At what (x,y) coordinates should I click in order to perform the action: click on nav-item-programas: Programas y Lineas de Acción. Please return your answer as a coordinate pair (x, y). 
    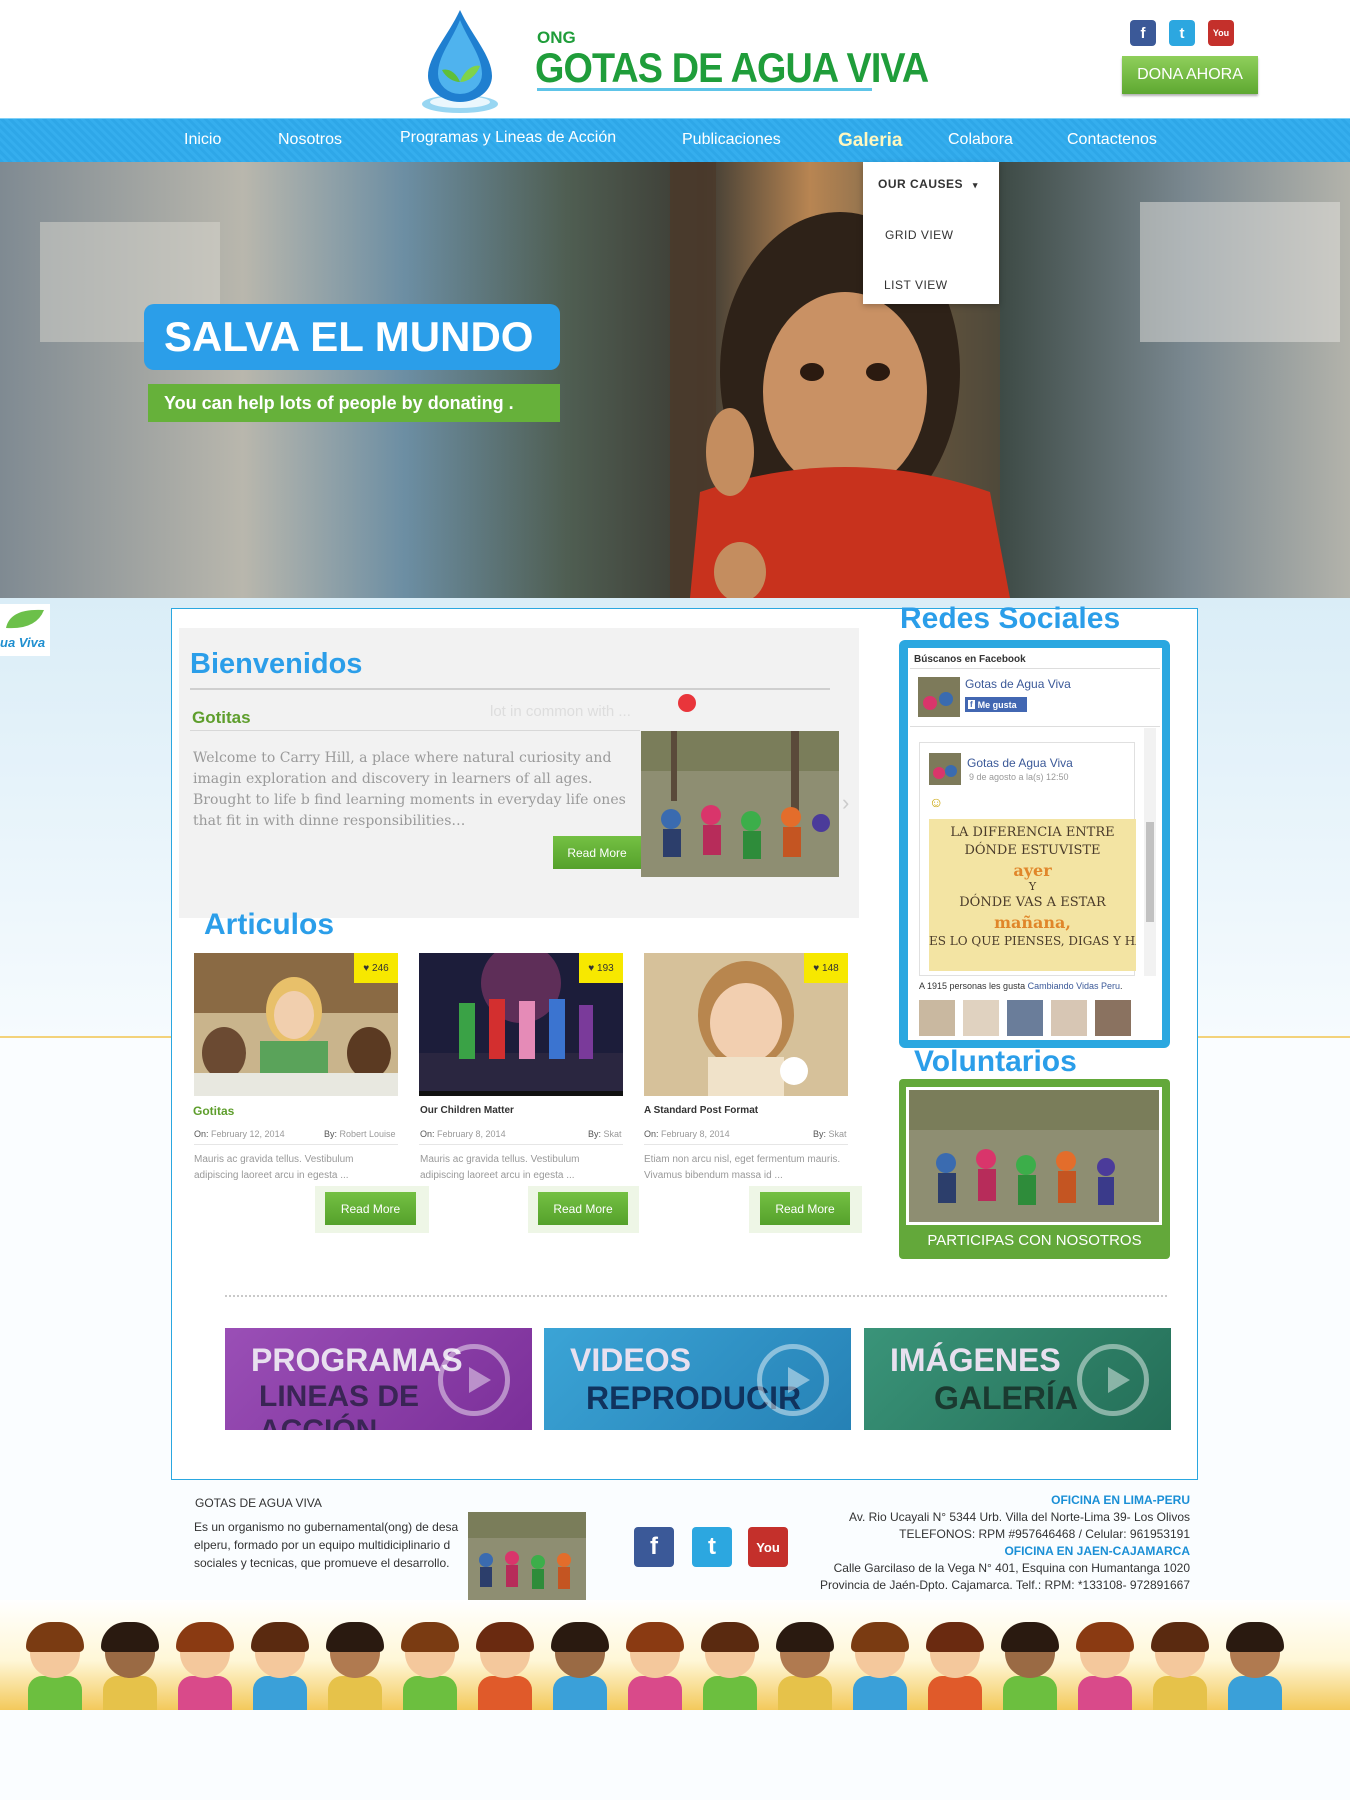
    Looking at the image, I should click on (508, 138).